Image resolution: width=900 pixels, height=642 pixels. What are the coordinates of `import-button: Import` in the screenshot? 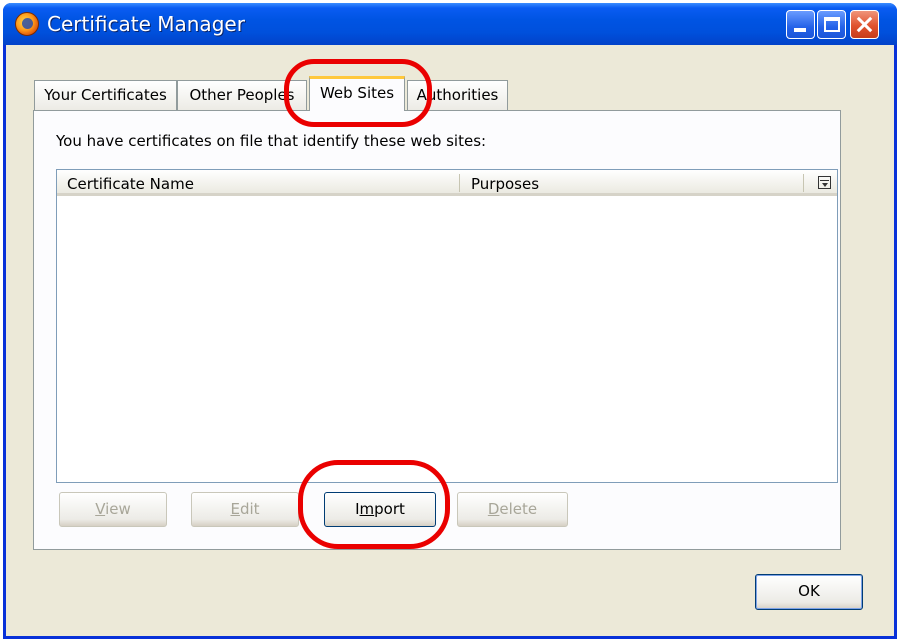 It's located at (380, 509).